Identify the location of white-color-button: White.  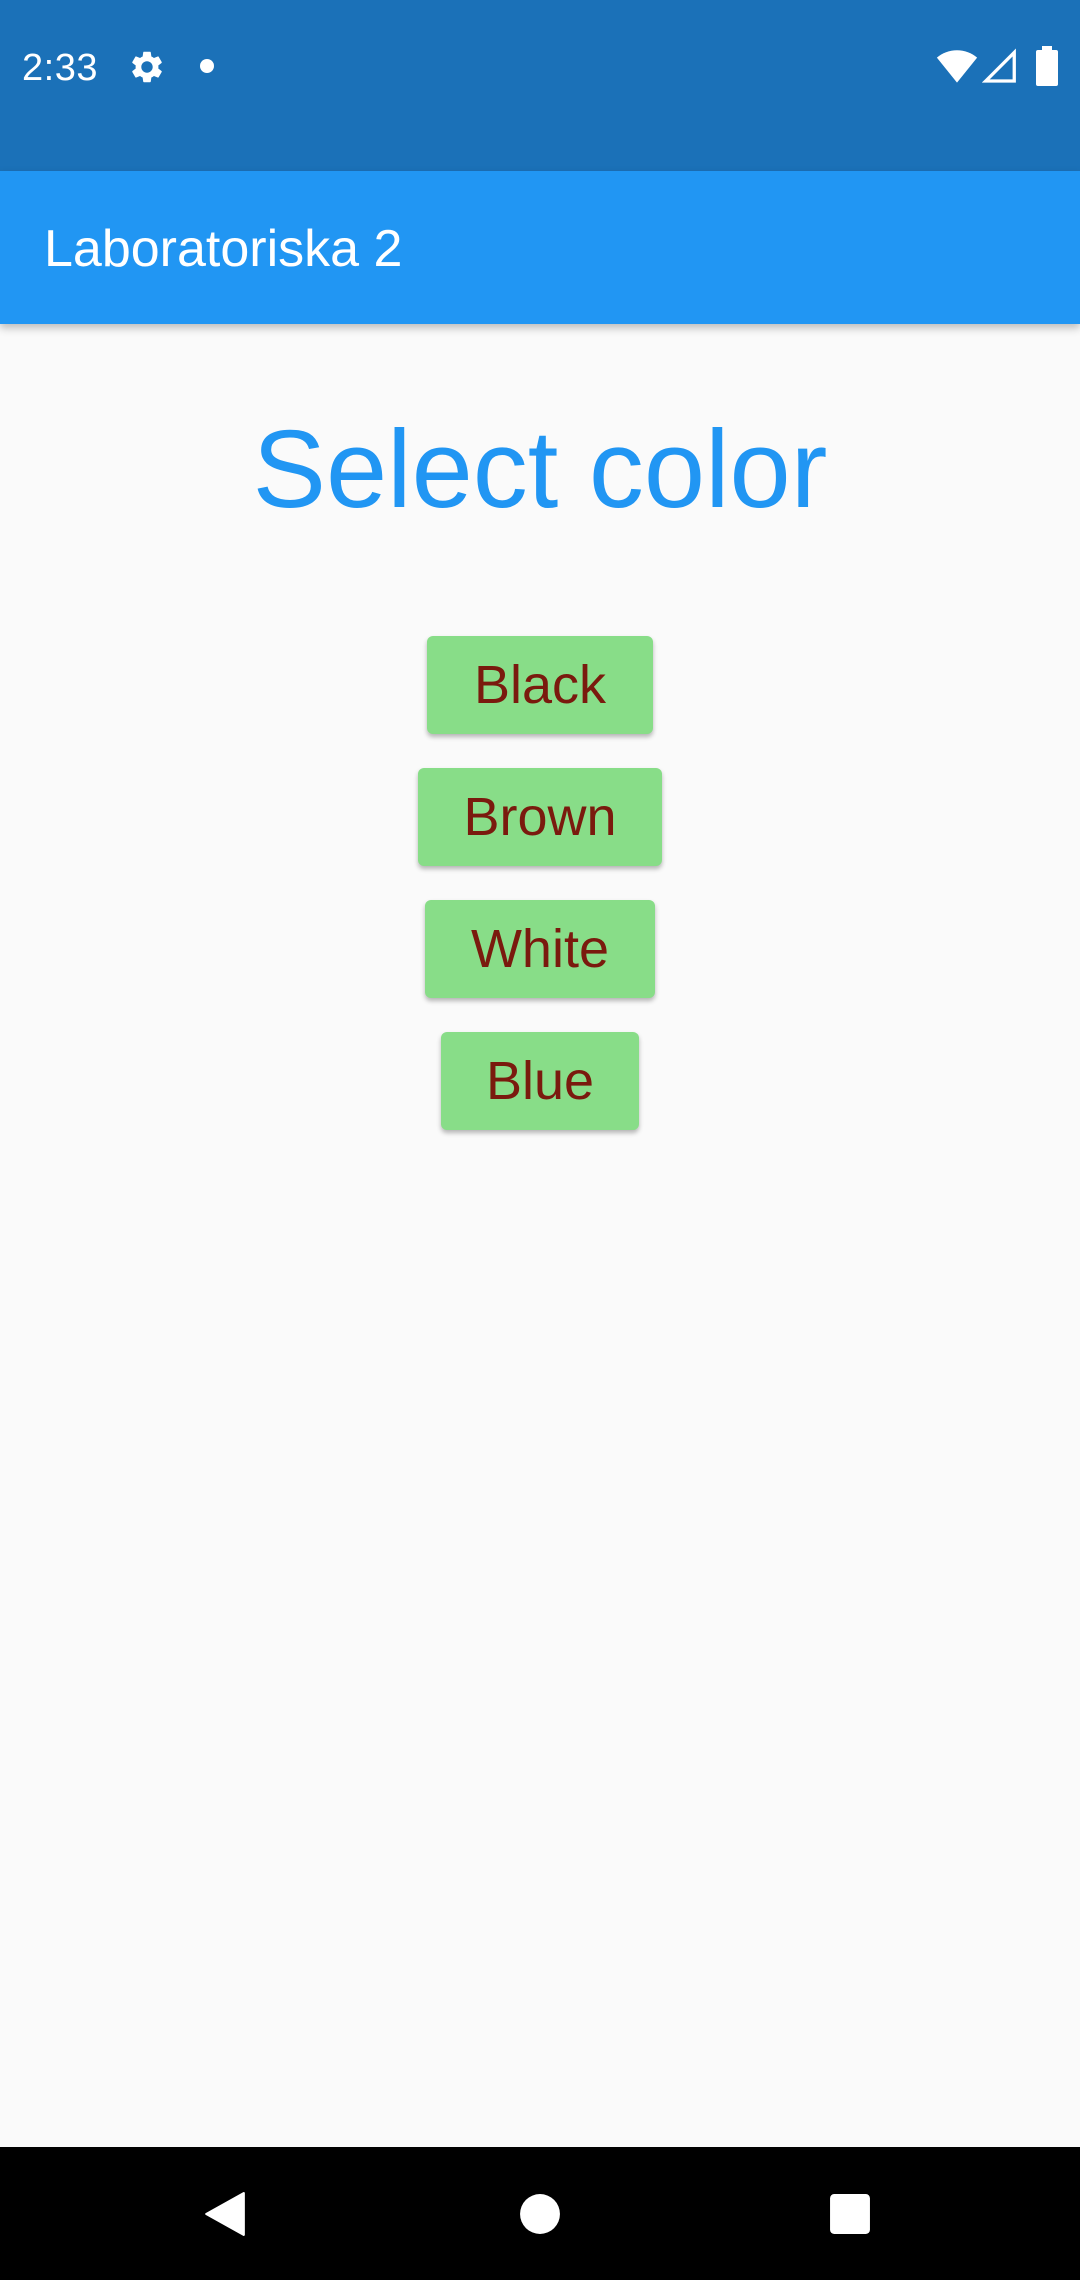
(540, 949).